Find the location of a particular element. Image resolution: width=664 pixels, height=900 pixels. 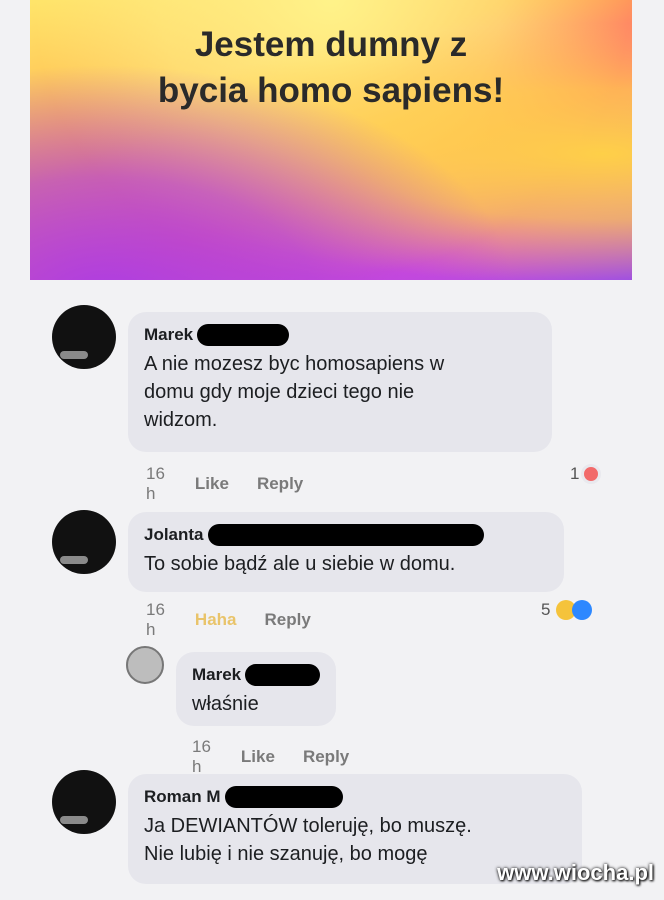

comment-text: To sobie bądź ale u siebie w domu. is located at coordinates (346, 564).